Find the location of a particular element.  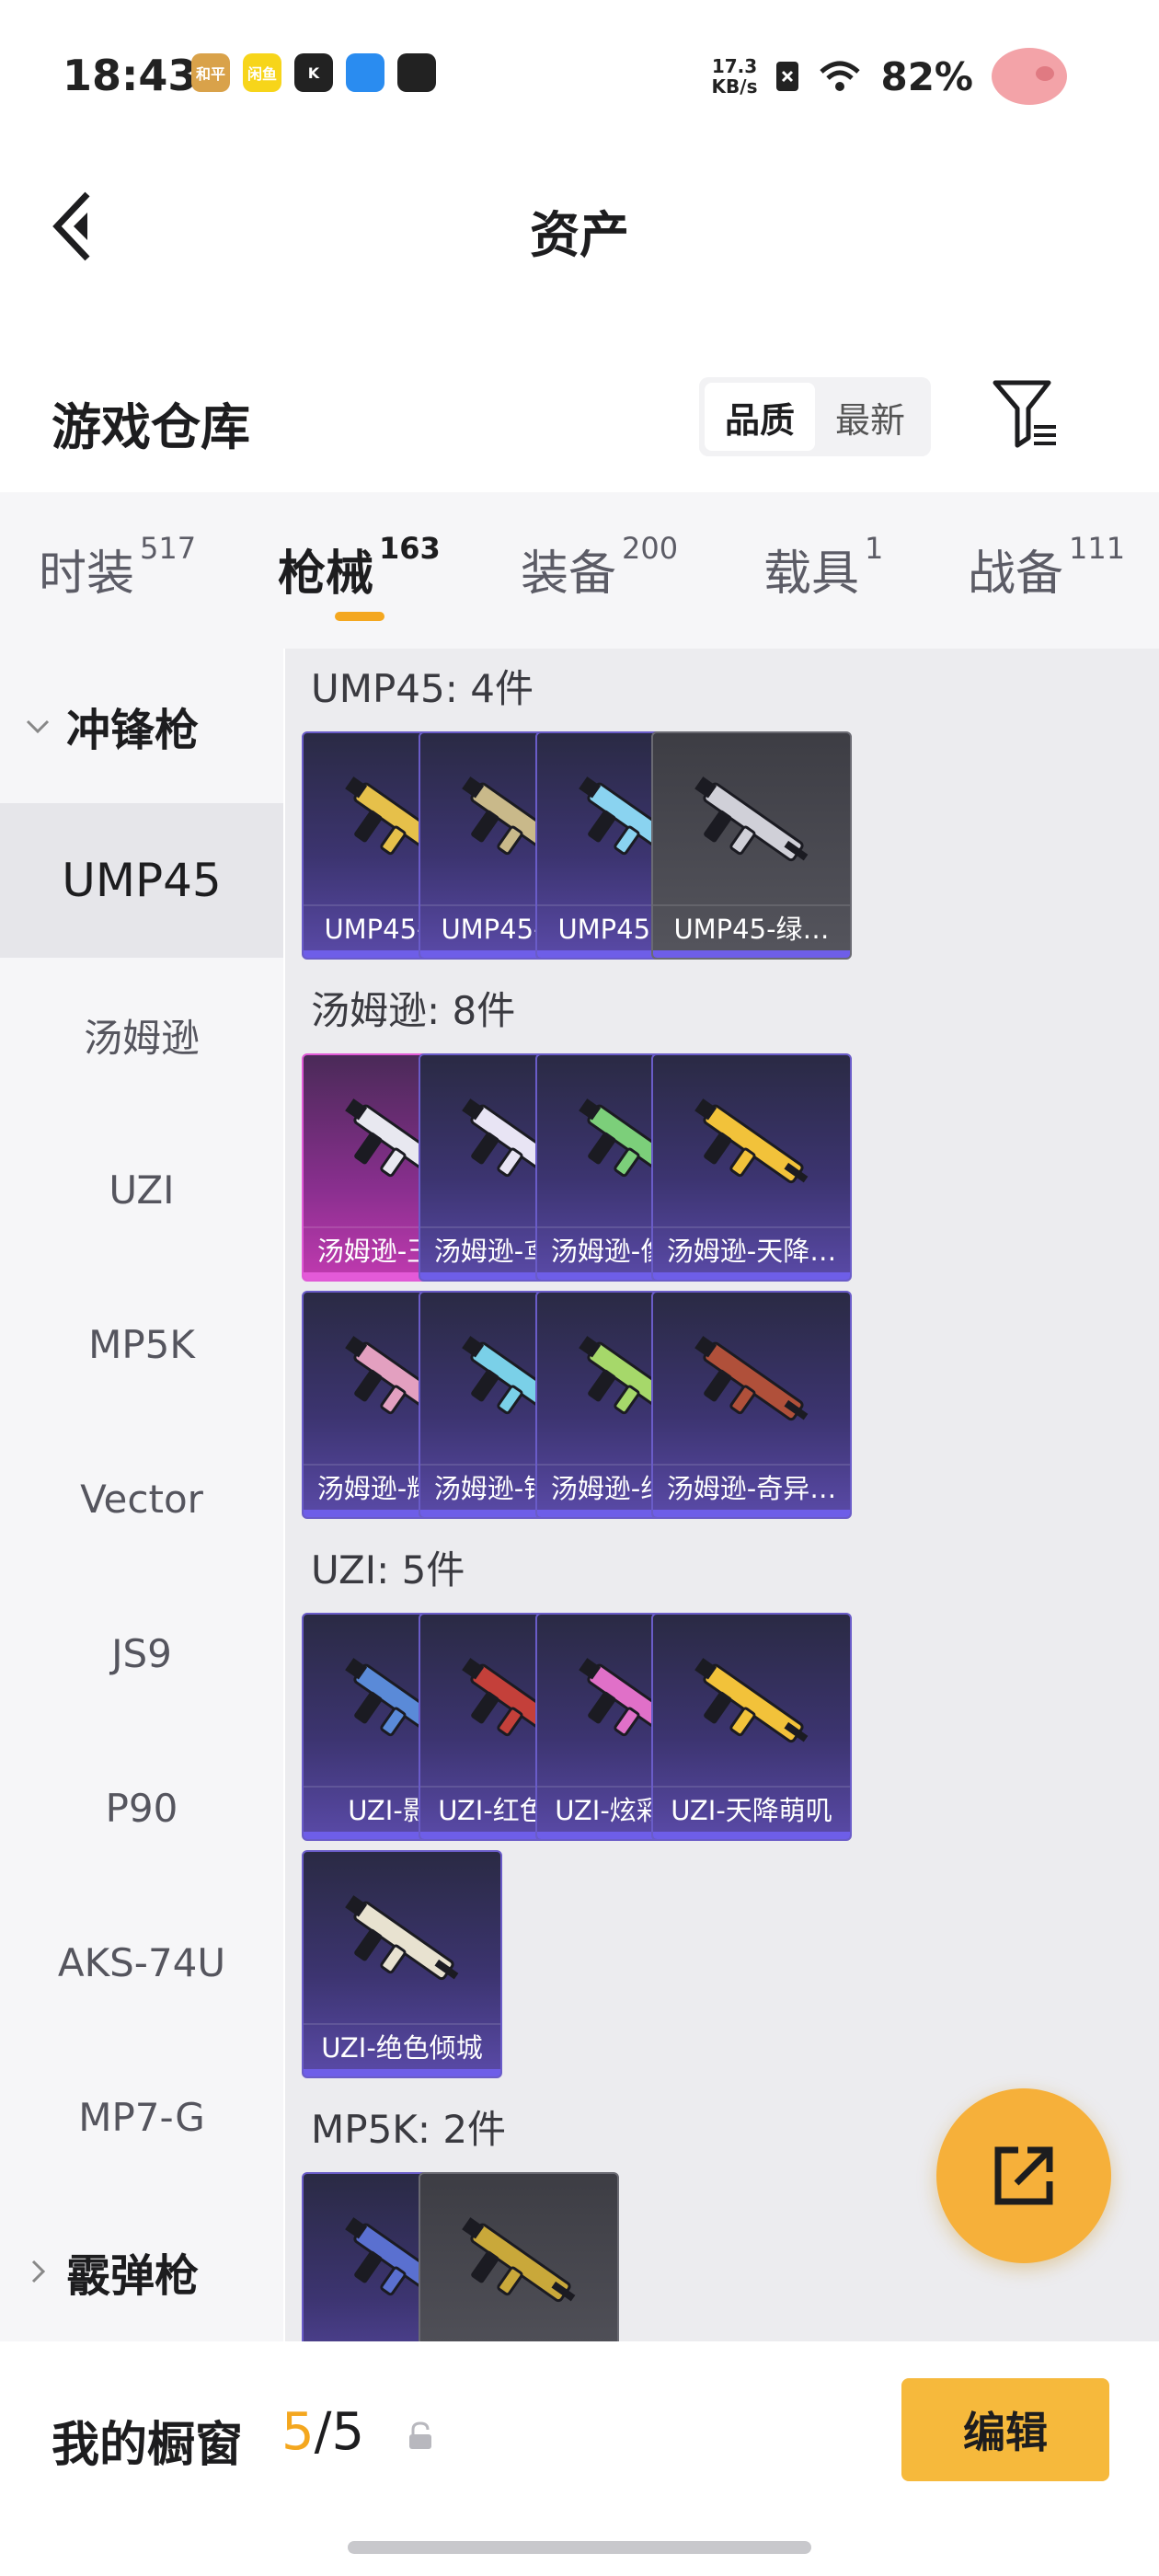

tab-label: 载具 is located at coordinates (811, 574).